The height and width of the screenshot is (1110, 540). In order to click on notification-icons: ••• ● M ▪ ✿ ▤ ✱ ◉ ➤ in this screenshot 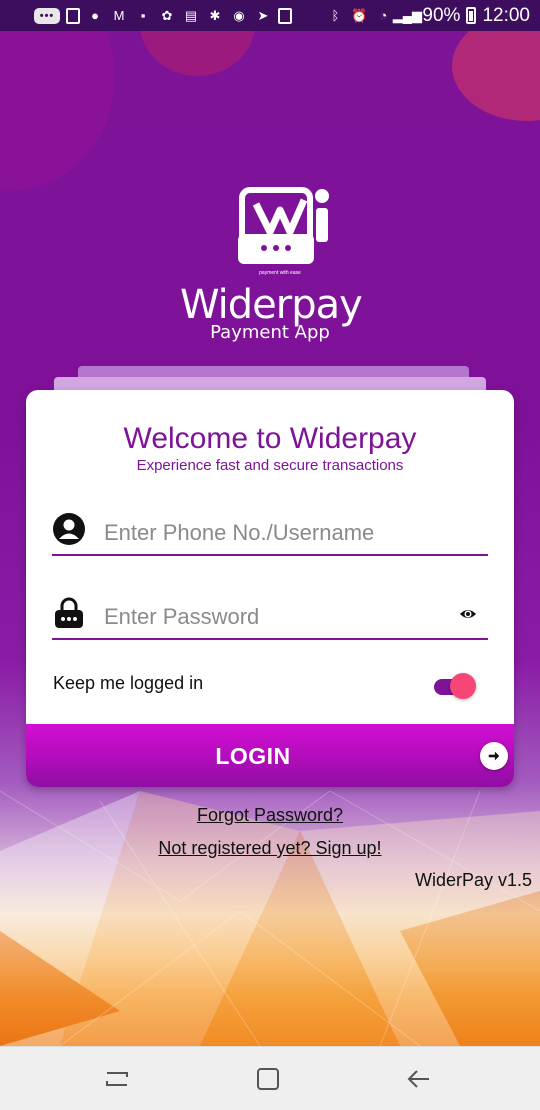, I will do `click(163, 16)`.